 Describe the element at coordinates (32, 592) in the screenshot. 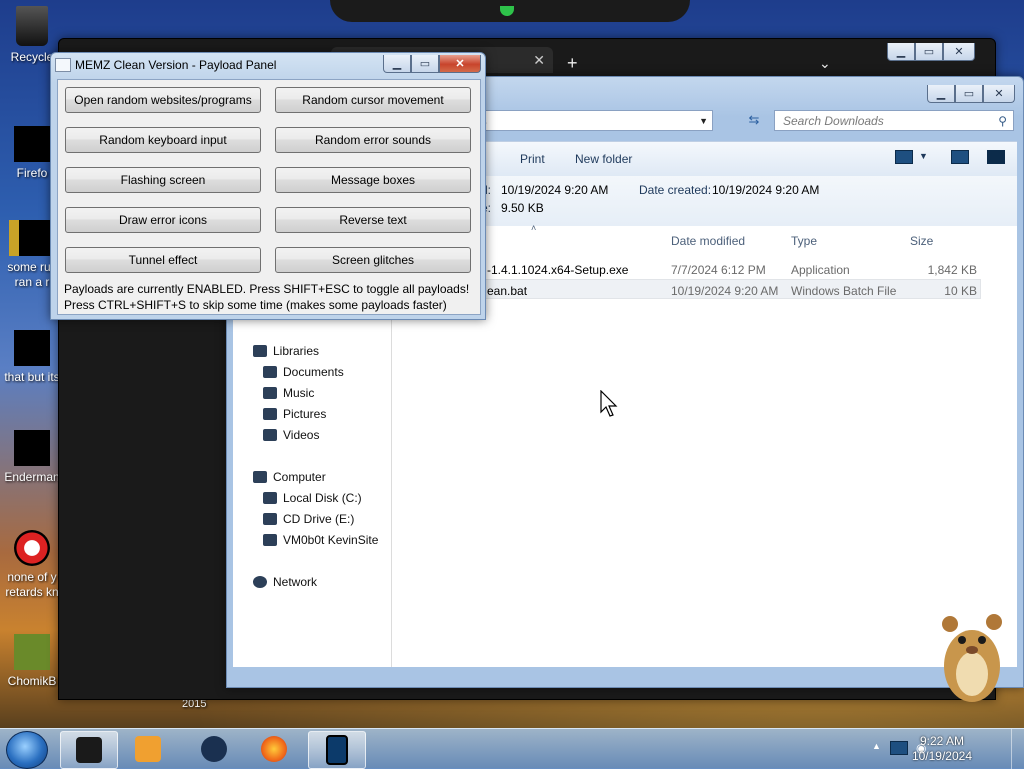

I see `desktop-icon-label: retards kn` at that location.